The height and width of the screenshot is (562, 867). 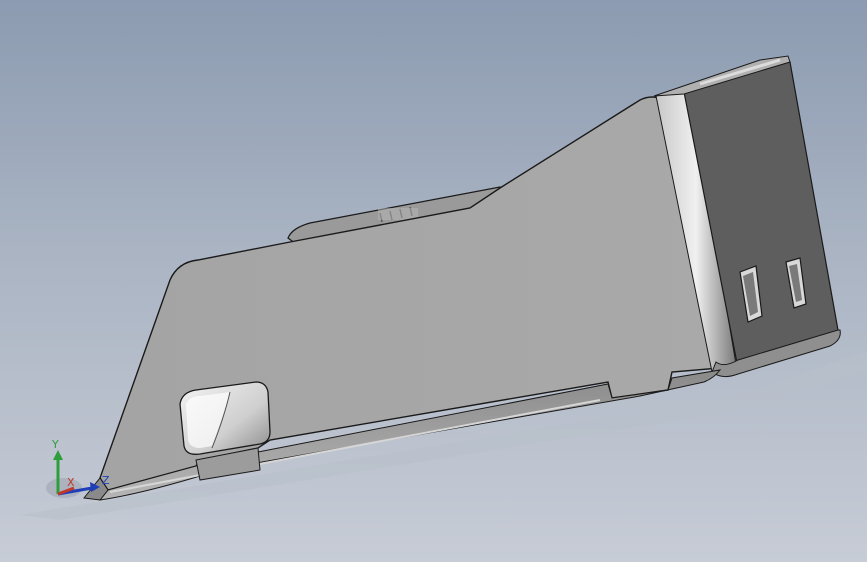 I want to click on top-tab-notch, so click(x=398, y=214).